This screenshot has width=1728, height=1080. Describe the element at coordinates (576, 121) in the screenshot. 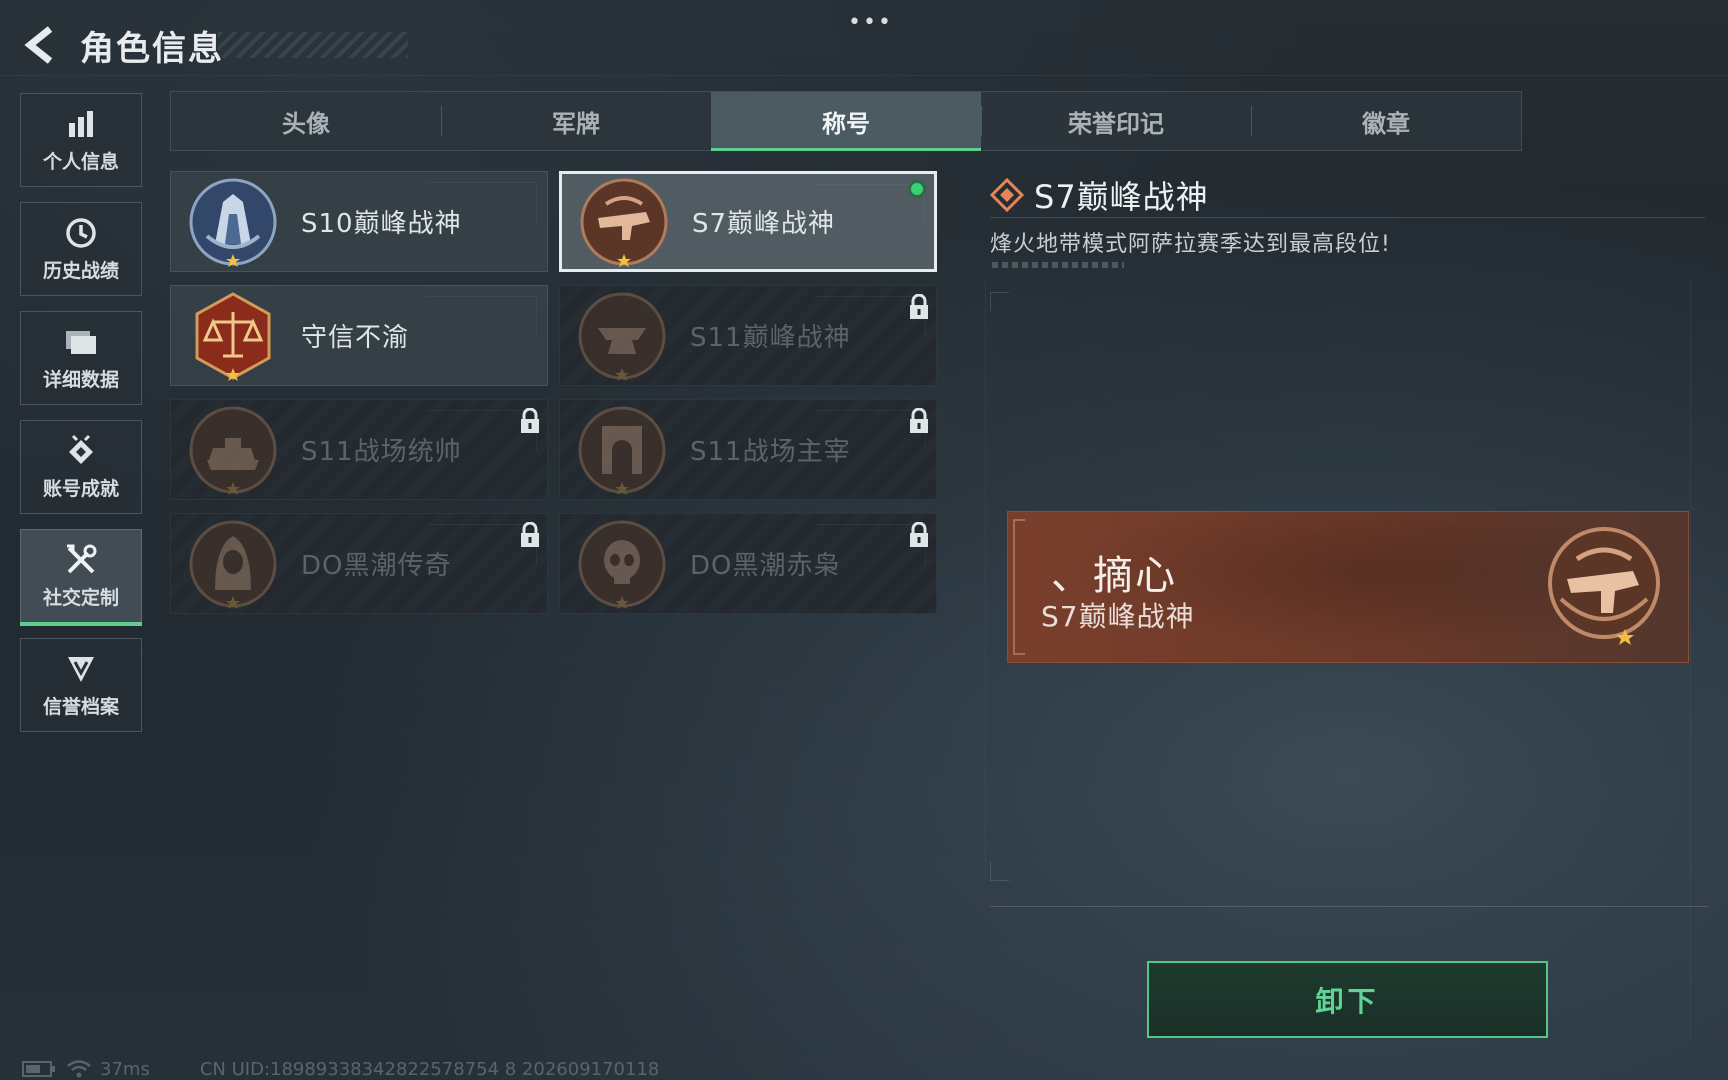

I see `tab-dog-tag: 军牌` at that location.